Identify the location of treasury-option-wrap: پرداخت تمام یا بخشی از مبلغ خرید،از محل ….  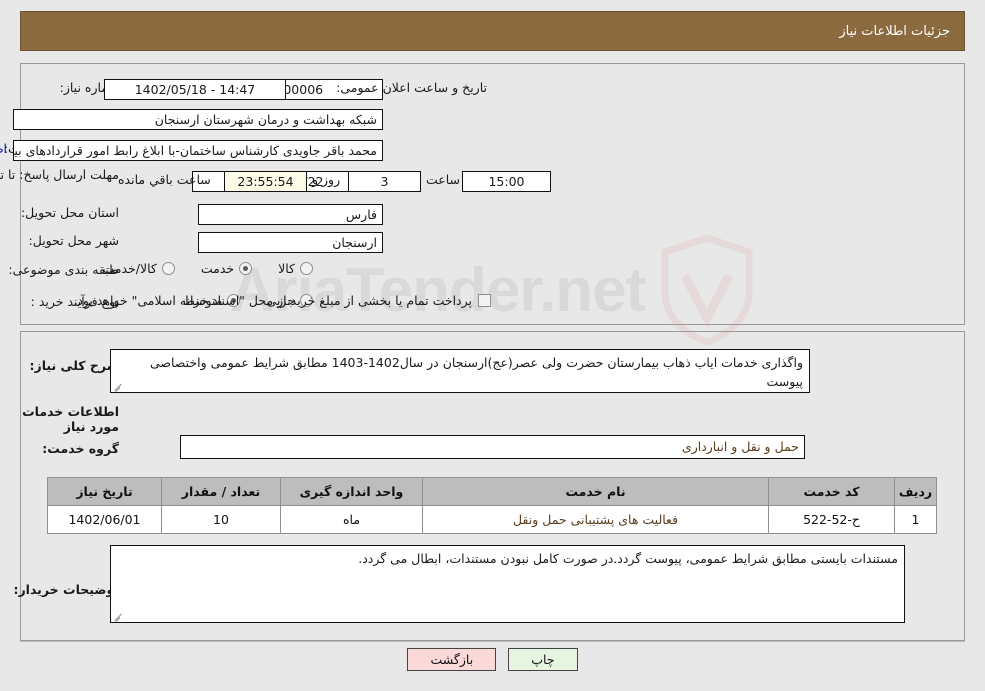
(282, 300).